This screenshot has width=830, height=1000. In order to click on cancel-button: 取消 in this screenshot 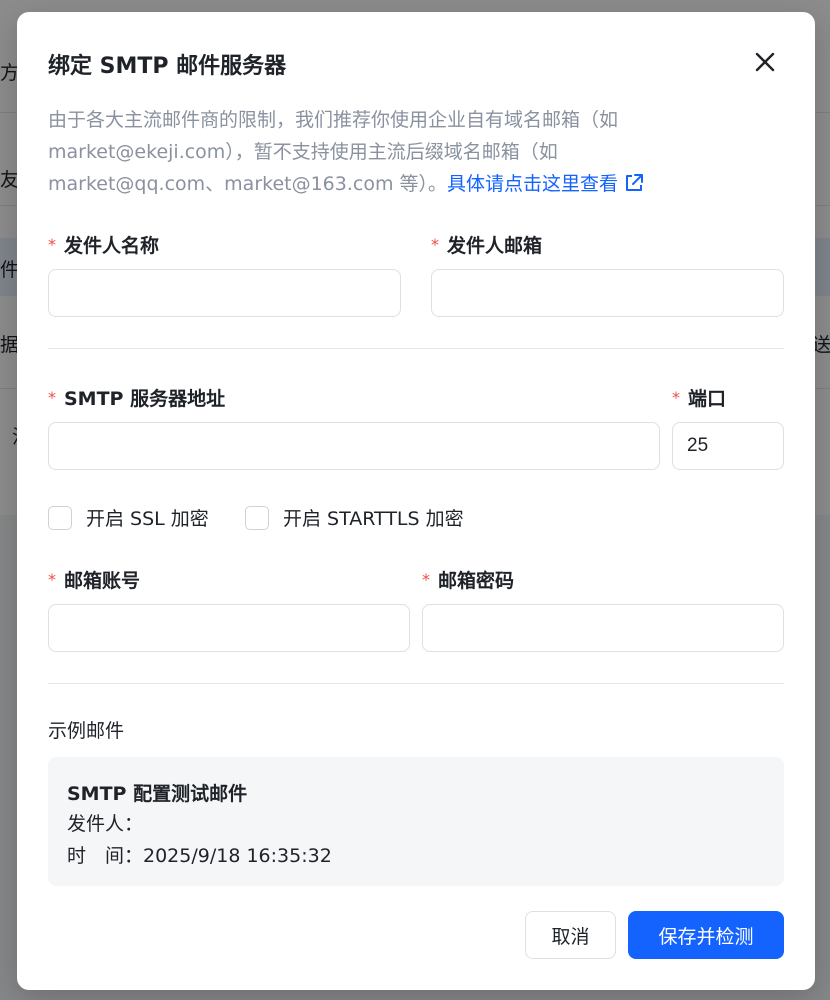, I will do `click(570, 935)`.